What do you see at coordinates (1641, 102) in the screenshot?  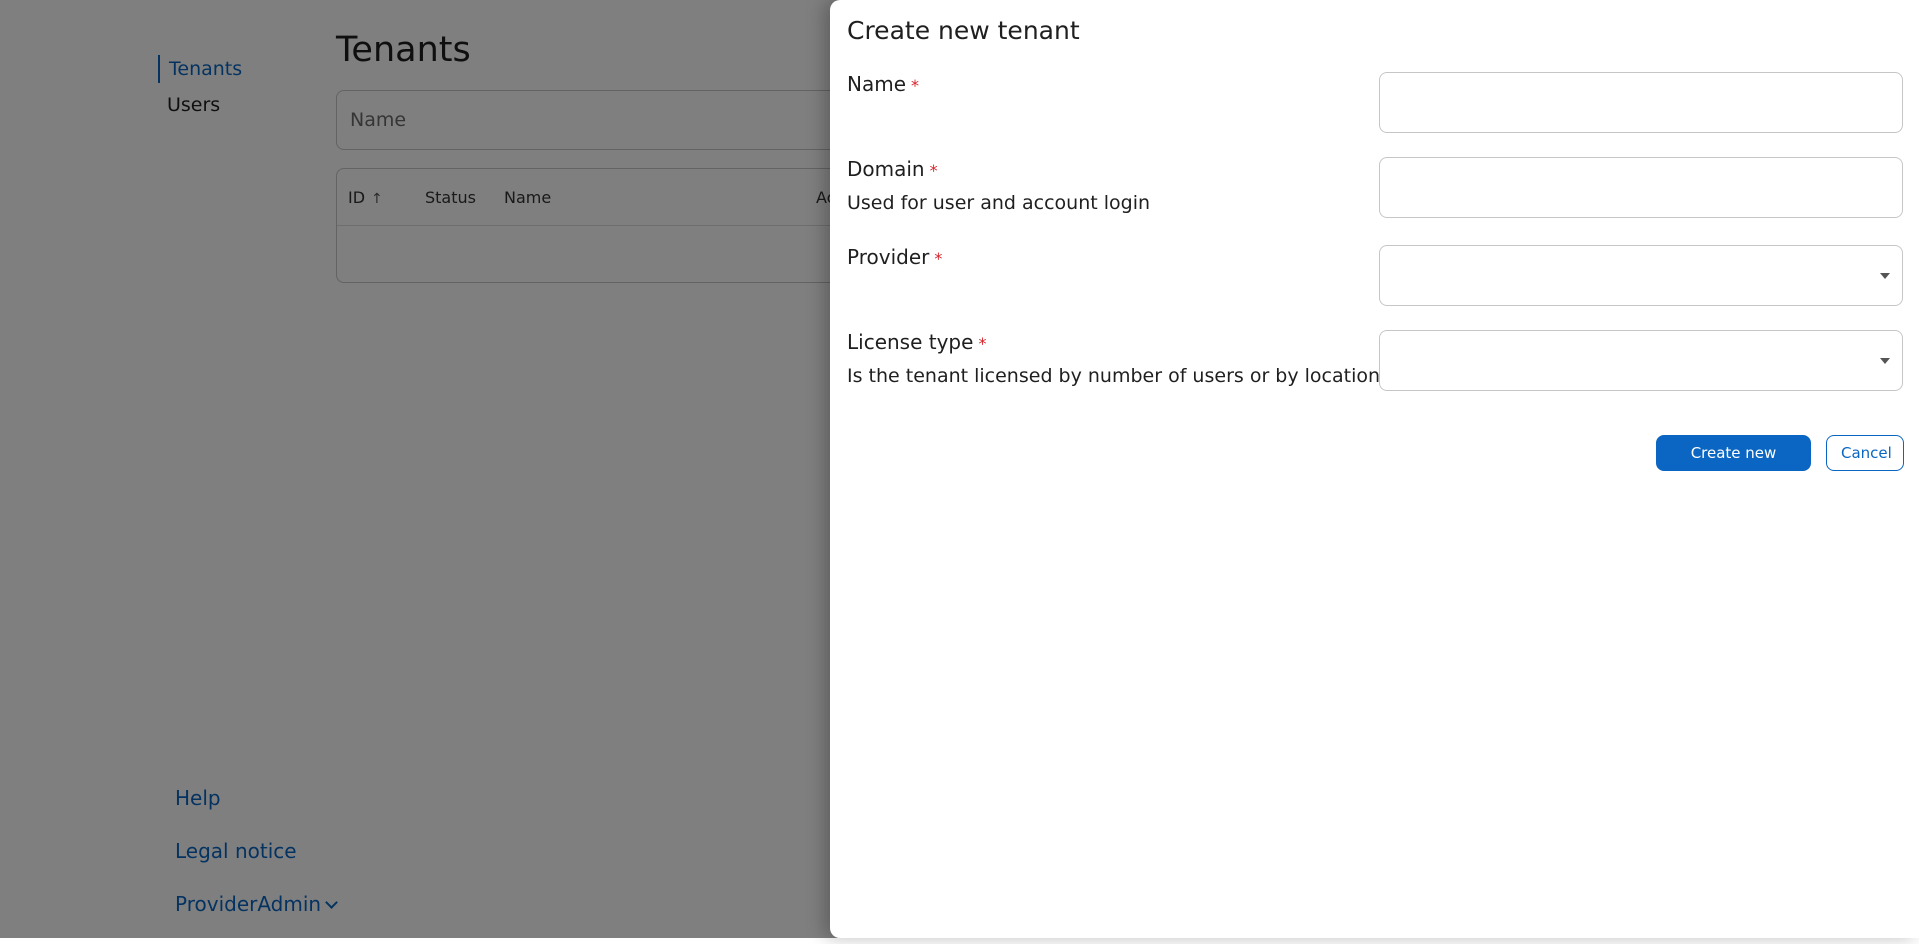 I see `name-input` at bounding box center [1641, 102].